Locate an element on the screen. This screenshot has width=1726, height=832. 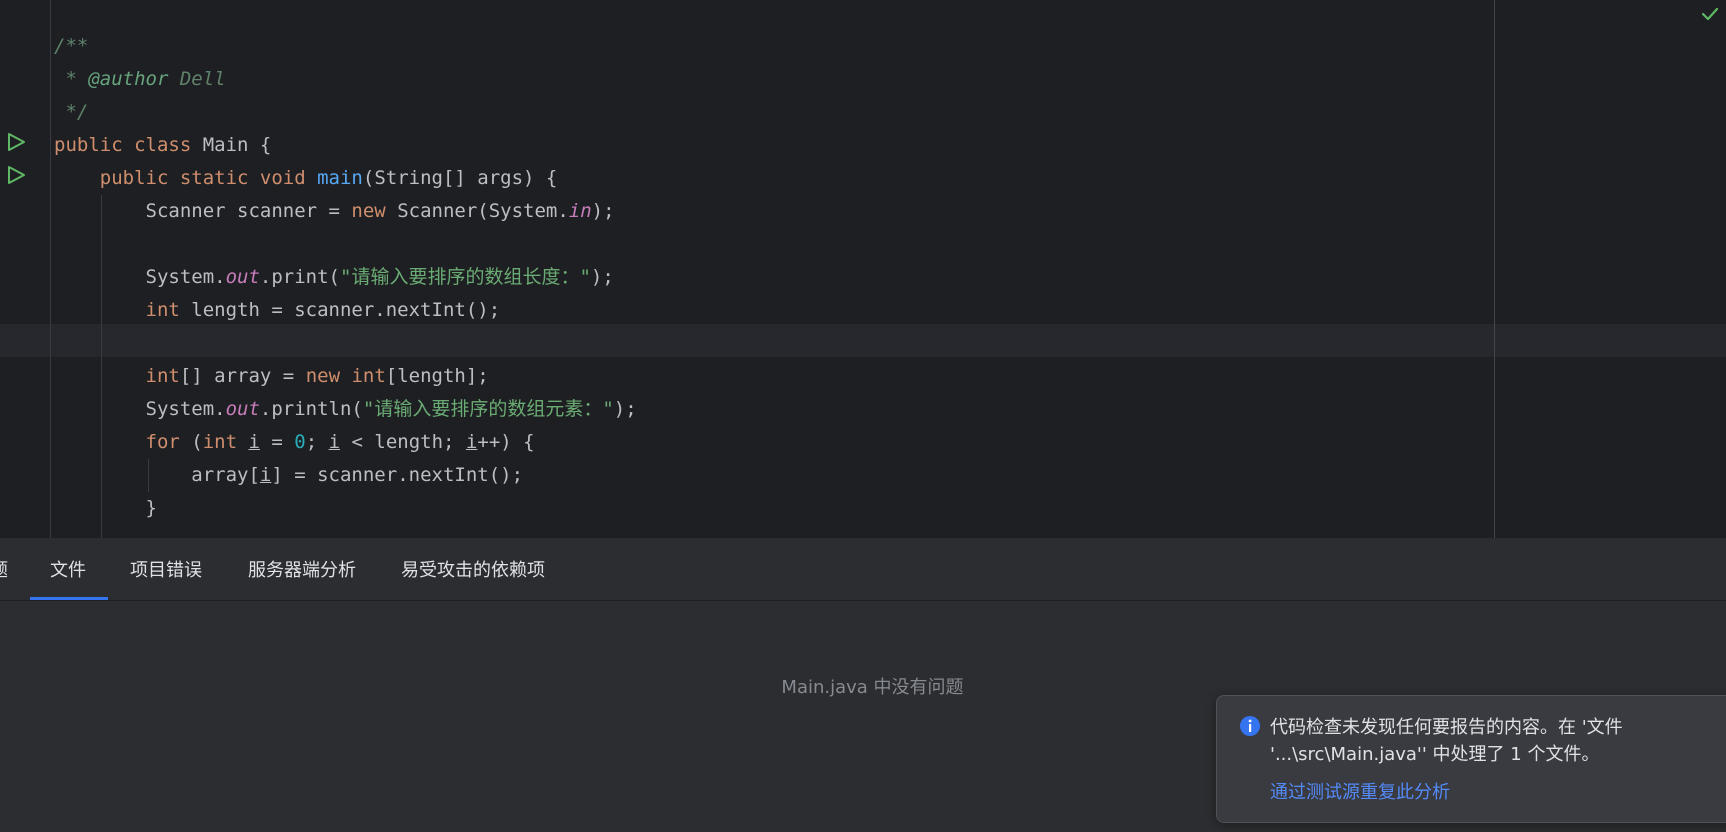
code-line: int length = scanner.nextInt(); is located at coordinates (745, 310).